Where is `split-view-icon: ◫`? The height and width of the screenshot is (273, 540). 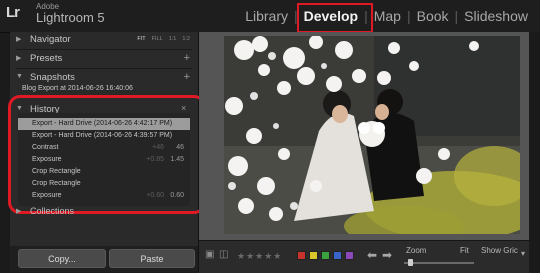
split-view-icon: ◫ is located at coordinates (223, 254).